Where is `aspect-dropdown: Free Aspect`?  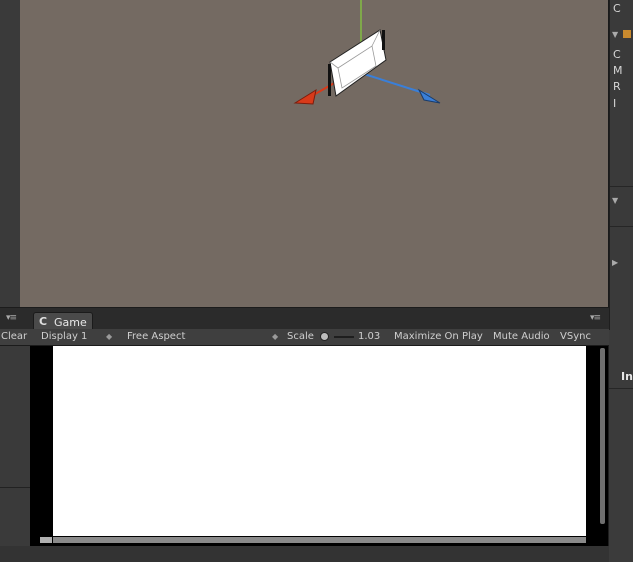 aspect-dropdown: Free Aspect is located at coordinates (156, 336).